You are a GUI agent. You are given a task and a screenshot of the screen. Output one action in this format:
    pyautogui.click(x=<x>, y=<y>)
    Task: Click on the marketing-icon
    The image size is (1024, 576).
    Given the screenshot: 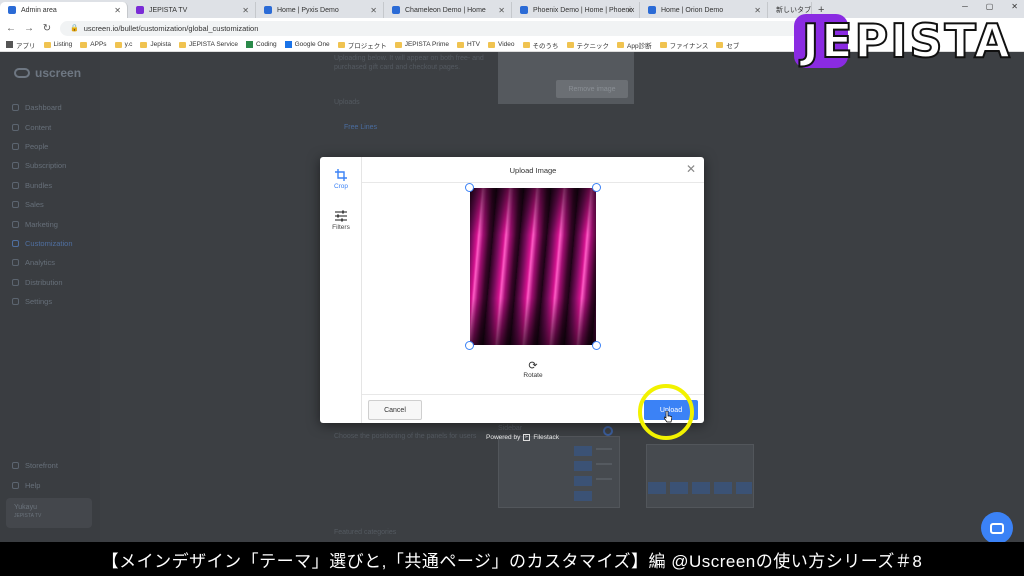 What is the action you would take?
    pyautogui.click(x=15, y=224)
    